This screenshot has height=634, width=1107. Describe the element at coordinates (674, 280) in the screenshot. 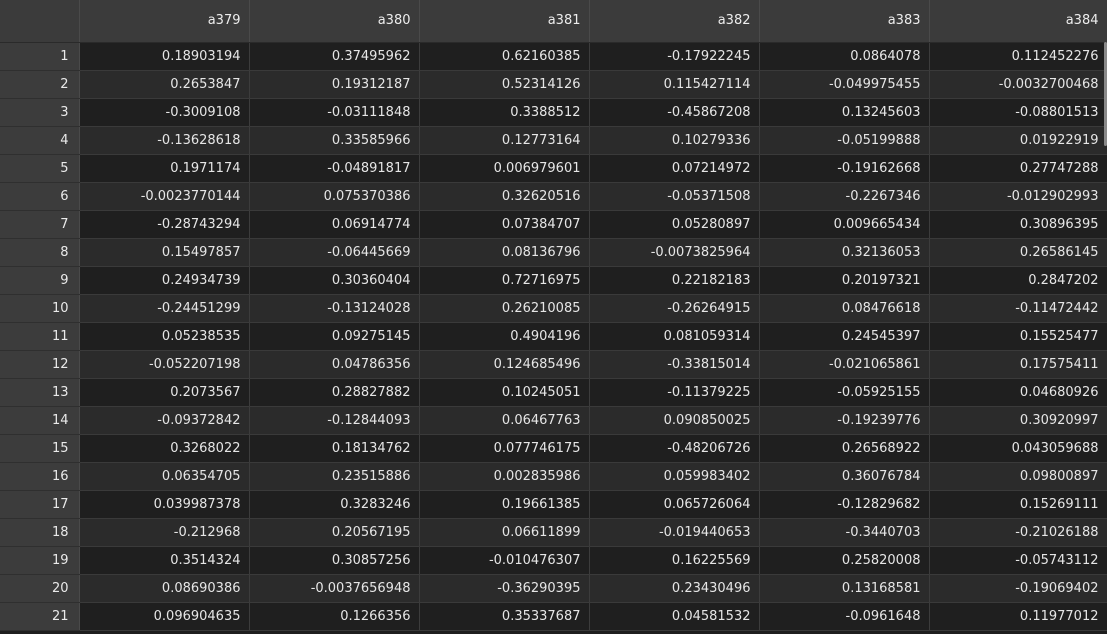

I see `table-cell: 0.22182183` at that location.